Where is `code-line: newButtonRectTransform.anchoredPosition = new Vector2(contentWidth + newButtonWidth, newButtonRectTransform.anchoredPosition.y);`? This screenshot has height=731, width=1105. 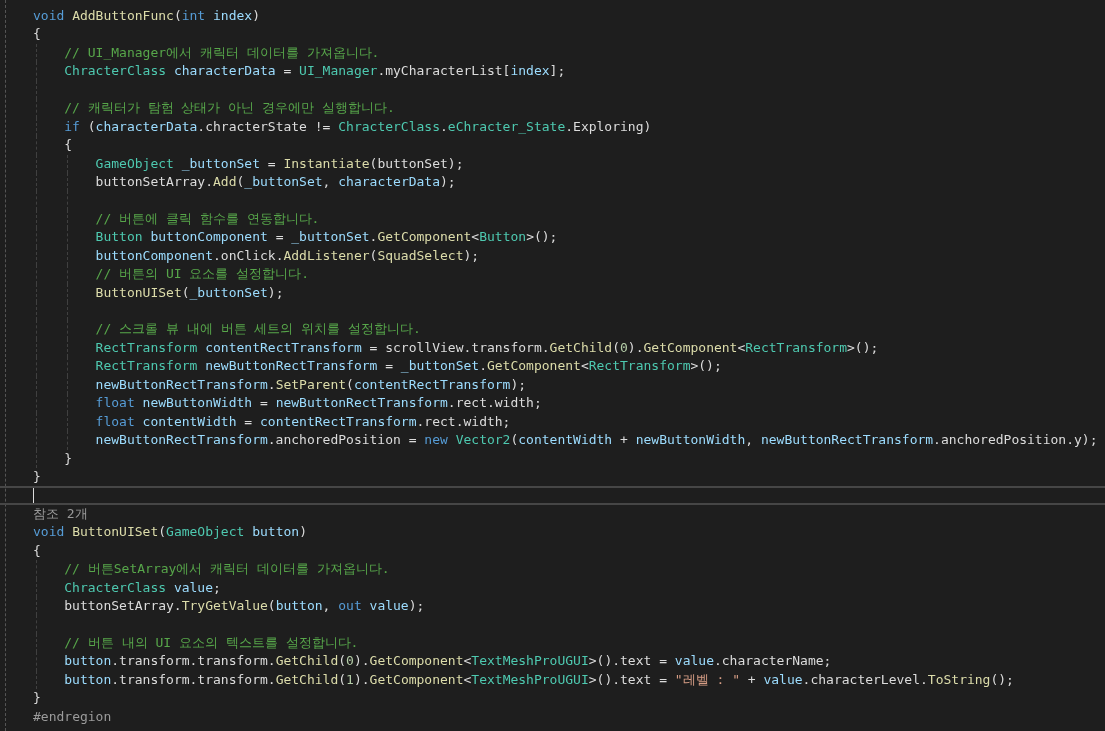 code-line: newButtonRectTransform.anchoredPosition = new Vector2(contentWidth + newButtonWidth, newButtonRectTransform.anchoredPosition.y); is located at coordinates (596, 440).